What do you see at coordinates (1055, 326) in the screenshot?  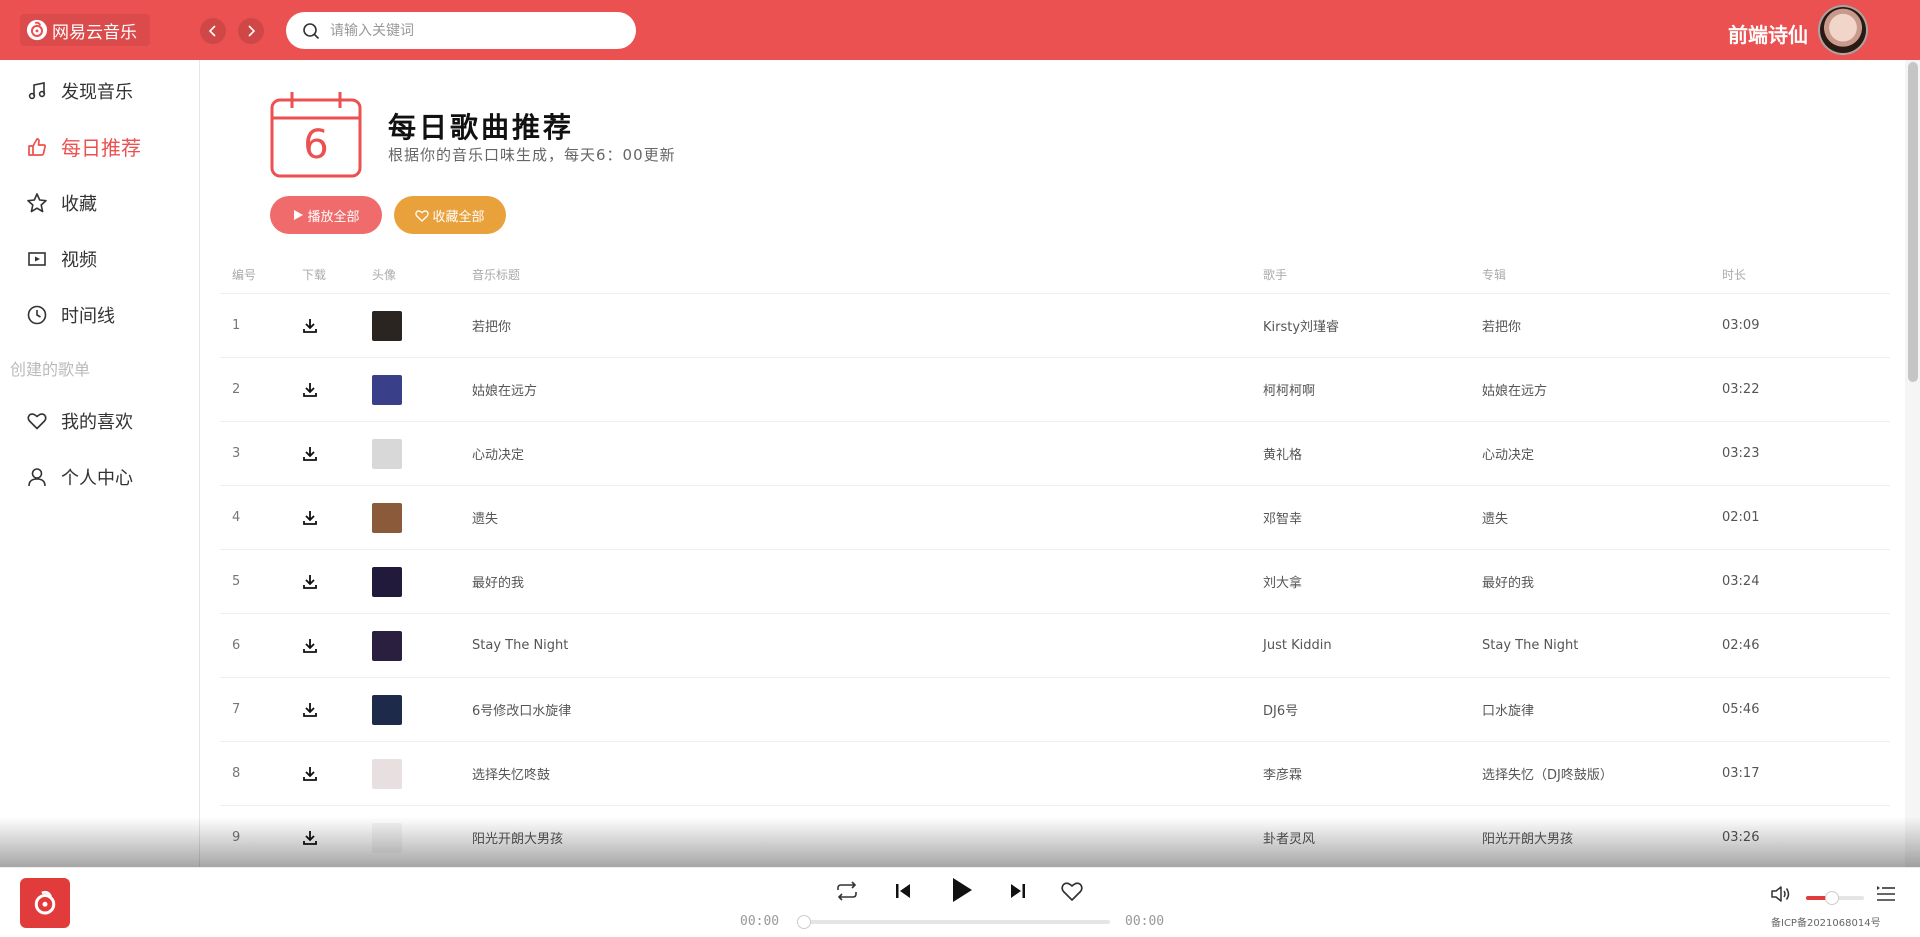 I see `table-row: 1 若把你 Kirsty刘瑾睿 若把你 03:09` at bounding box center [1055, 326].